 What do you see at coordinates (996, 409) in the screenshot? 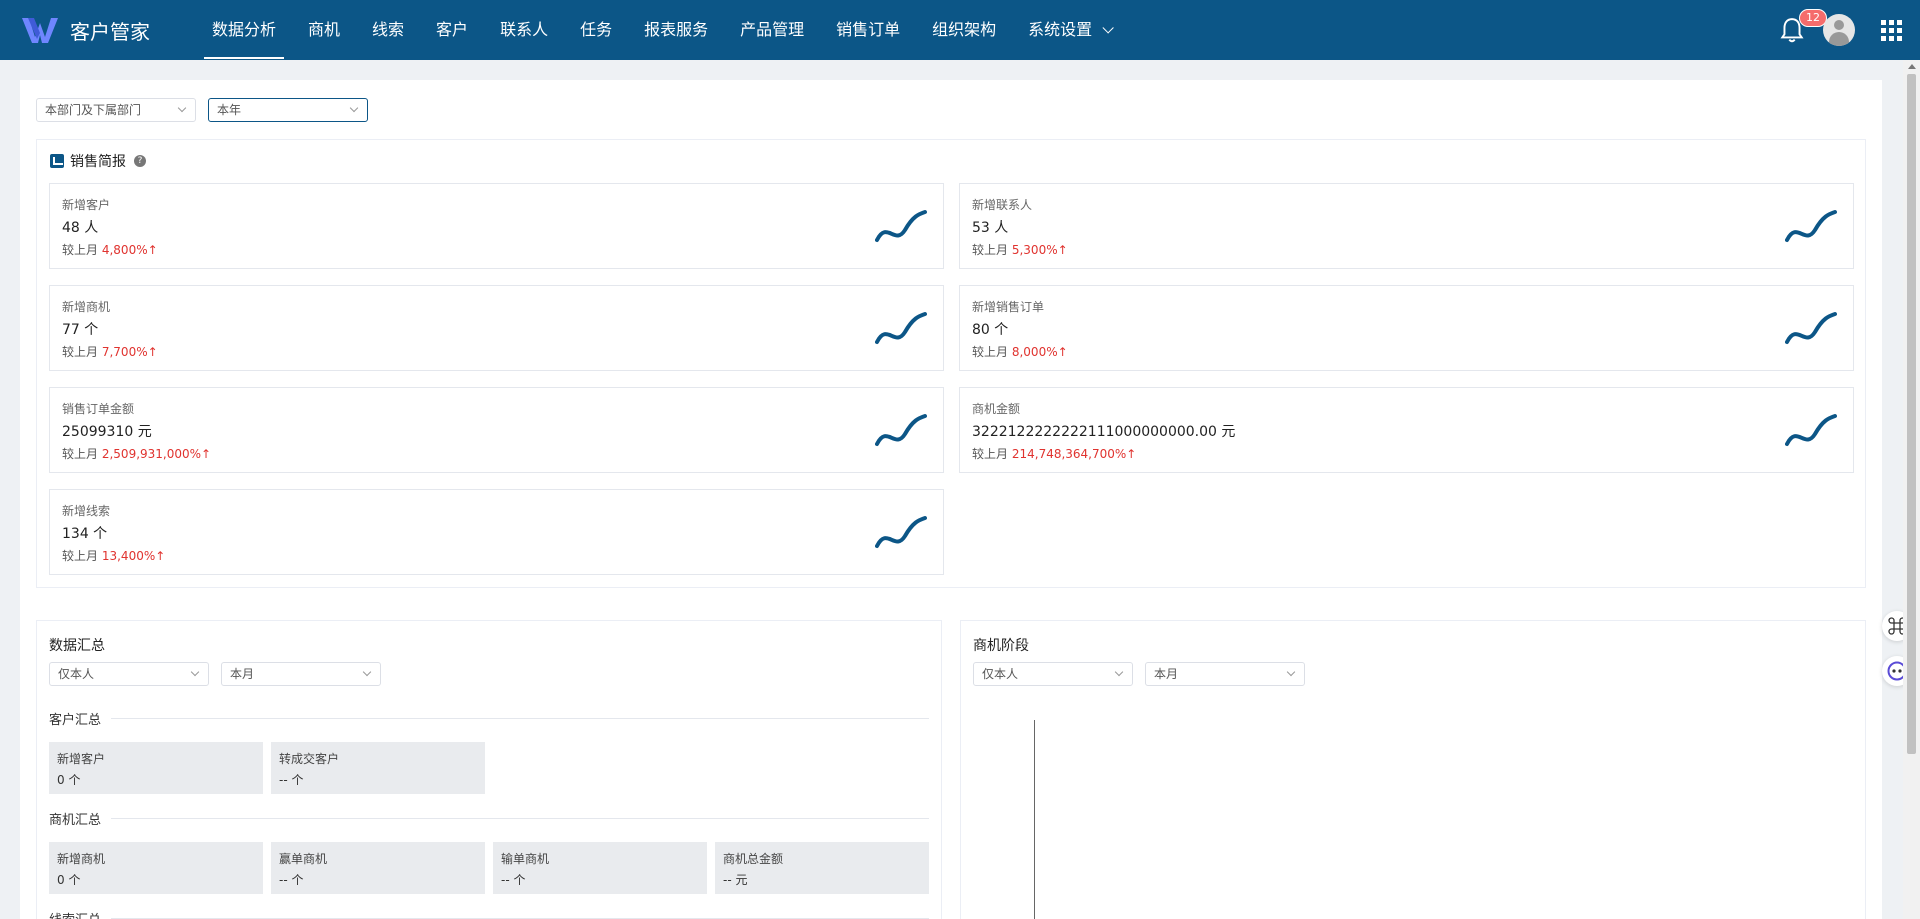
I see `metric-title: 商机金额` at bounding box center [996, 409].